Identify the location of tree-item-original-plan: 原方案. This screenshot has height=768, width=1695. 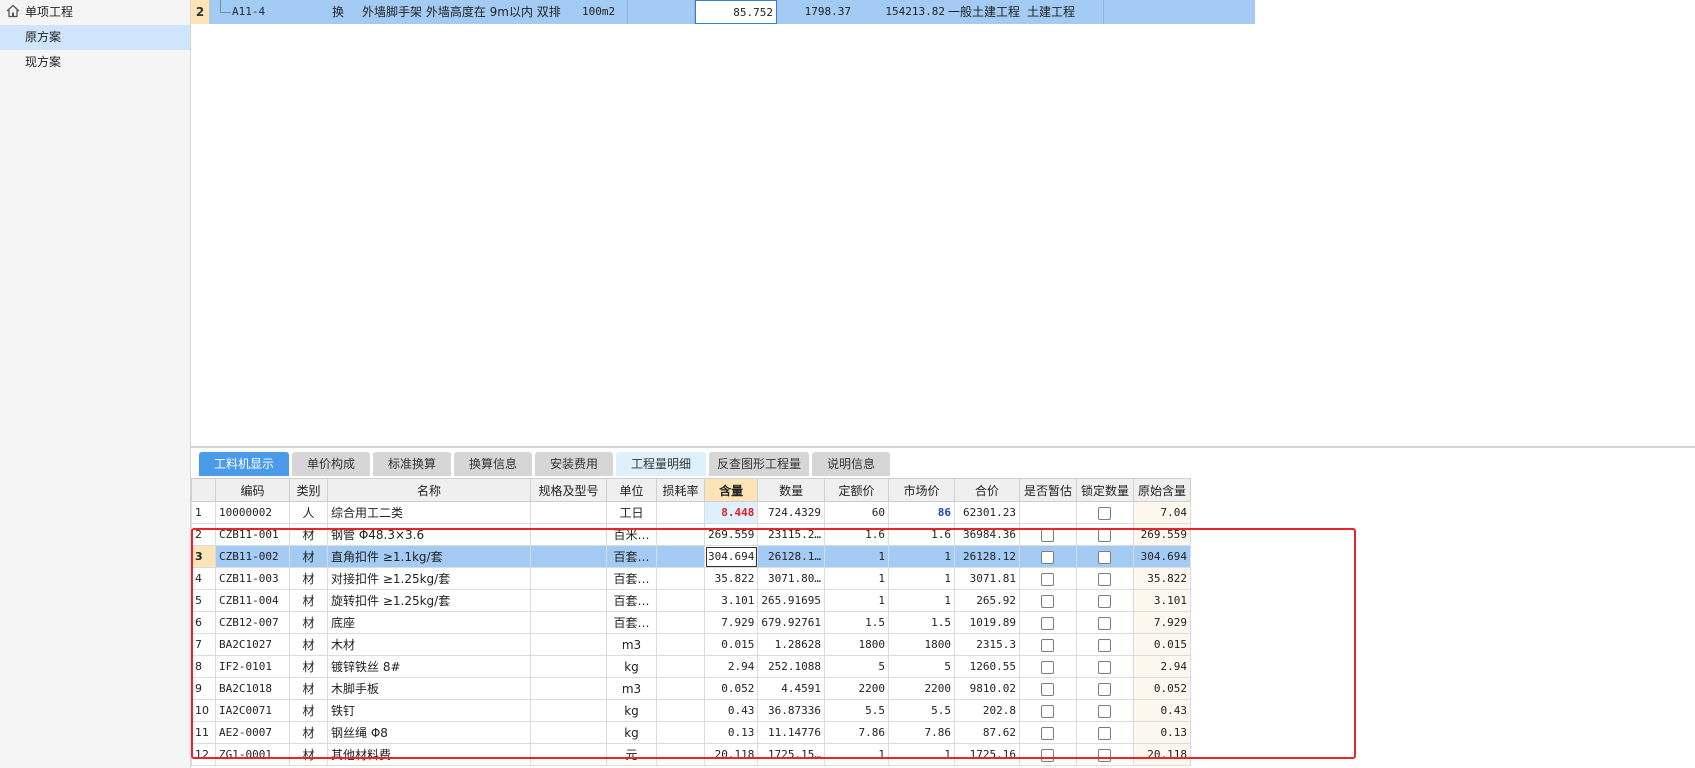
(95, 37).